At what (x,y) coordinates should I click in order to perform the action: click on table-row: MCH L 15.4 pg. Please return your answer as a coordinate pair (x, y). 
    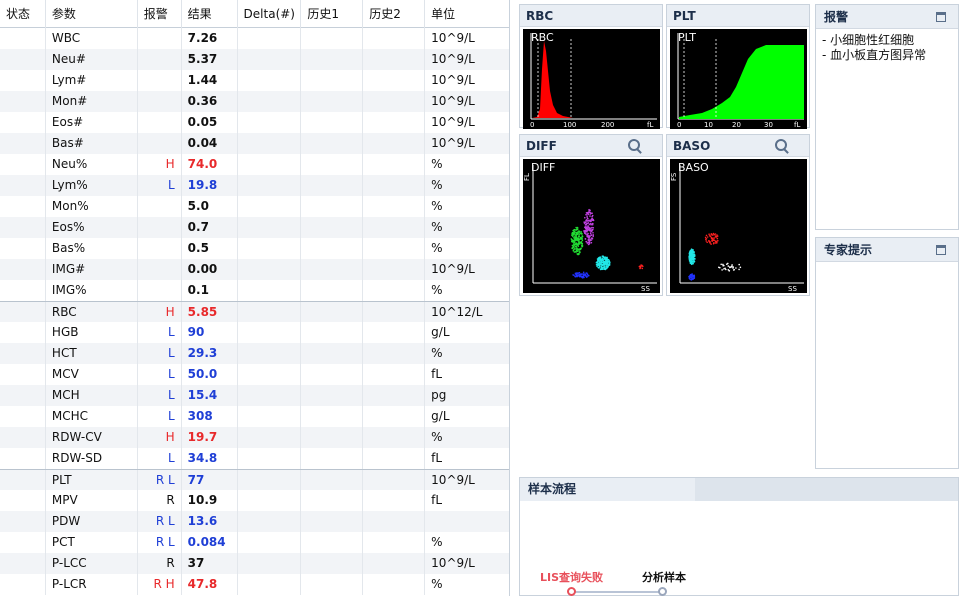
    Looking at the image, I should click on (254, 395).